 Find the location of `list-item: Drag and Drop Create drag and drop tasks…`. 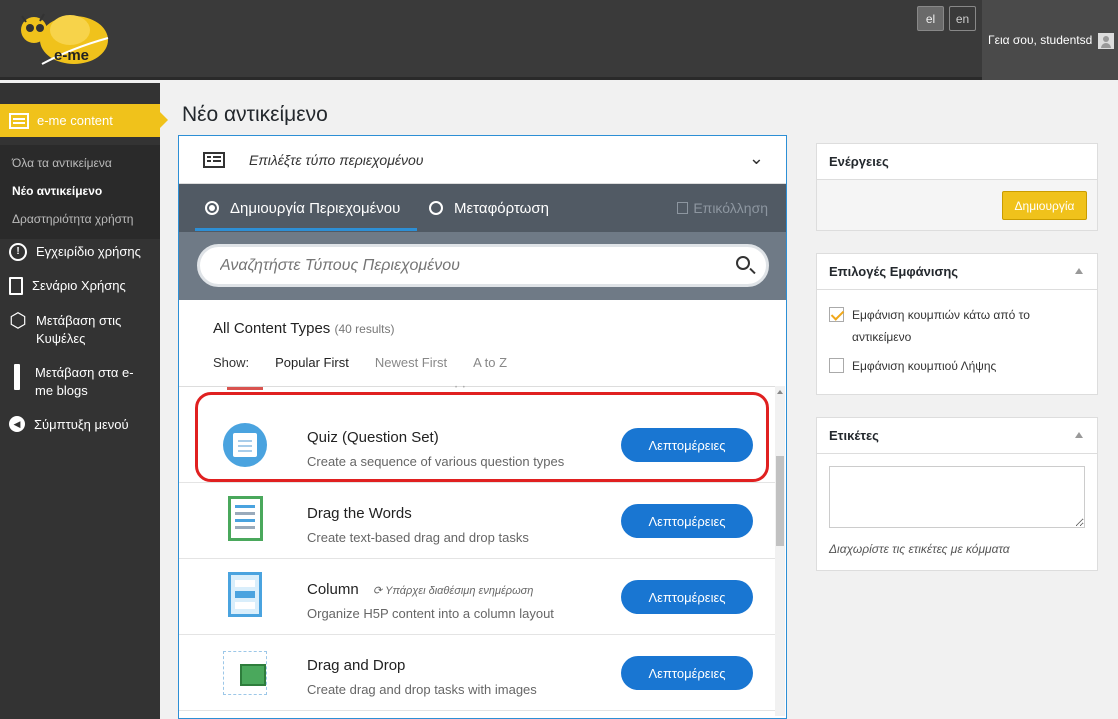

list-item: Drag and Drop Create drag and drop tasks… is located at coordinates (477, 673).